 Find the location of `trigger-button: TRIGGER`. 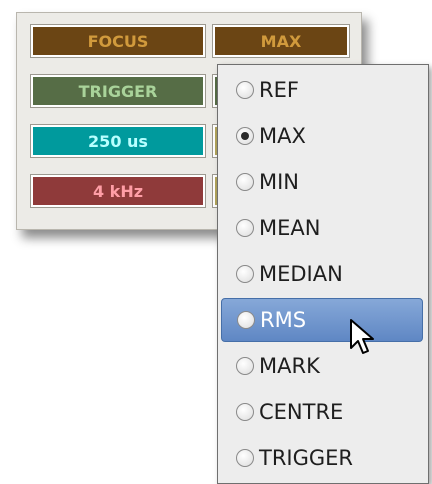

trigger-button: TRIGGER is located at coordinates (118, 91).